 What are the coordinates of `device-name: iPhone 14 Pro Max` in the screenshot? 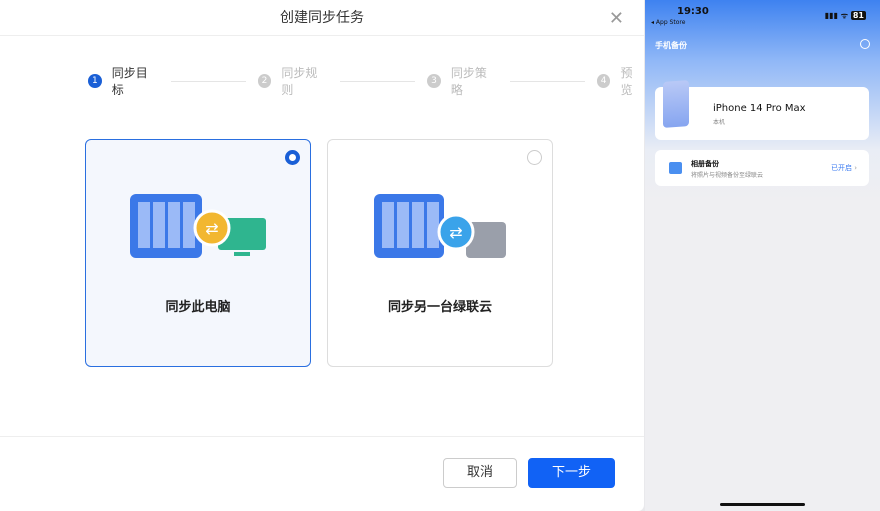 It's located at (759, 108).